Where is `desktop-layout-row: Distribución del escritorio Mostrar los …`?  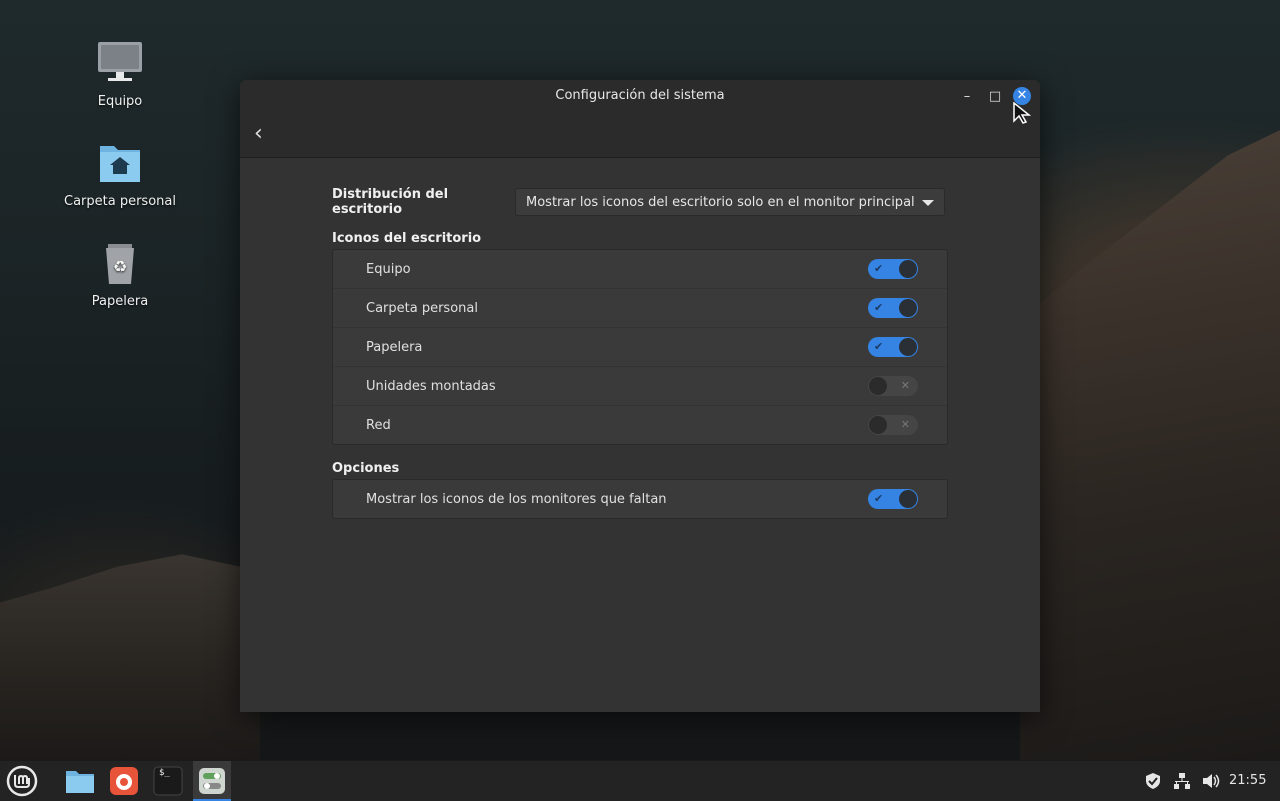
desktop-layout-row: Distribución del escritorio Mostrar los … is located at coordinates (640, 202).